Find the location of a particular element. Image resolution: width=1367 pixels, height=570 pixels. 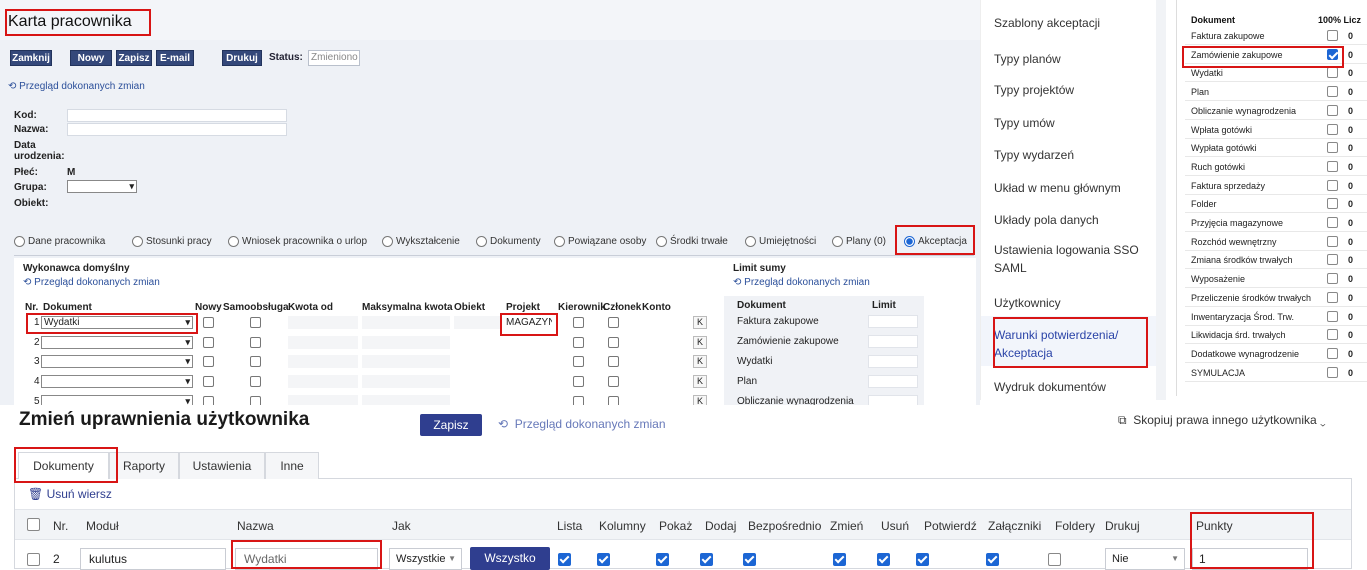

dodaj-checkbox is located at coordinates (706, 559).